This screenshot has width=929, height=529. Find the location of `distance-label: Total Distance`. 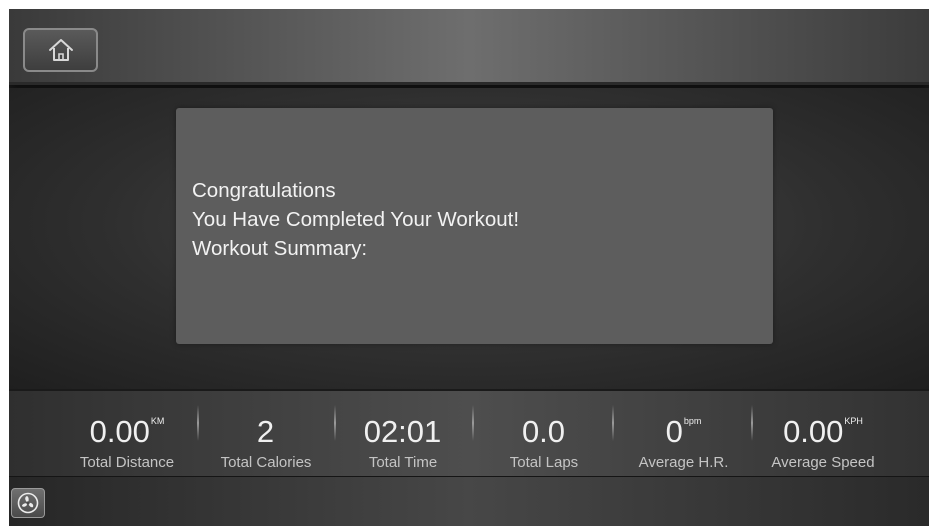

distance-label: Total Distance is located at coordinates (127, 462).